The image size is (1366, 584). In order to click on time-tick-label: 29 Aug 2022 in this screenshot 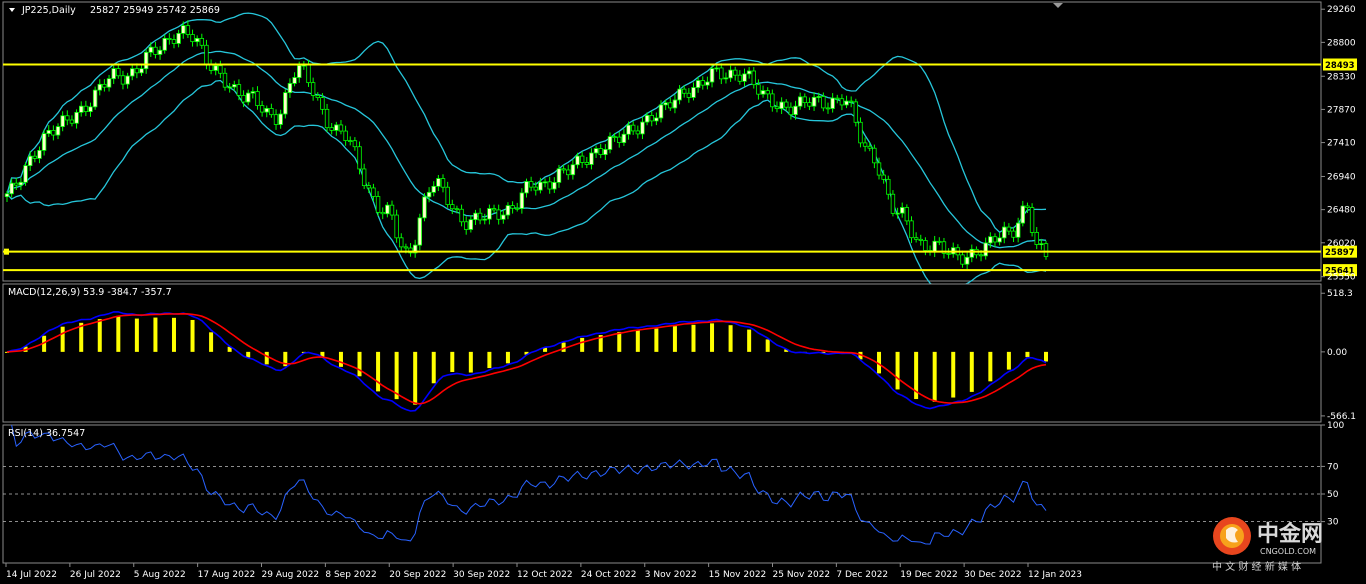, I will do `click(291, 575)`.